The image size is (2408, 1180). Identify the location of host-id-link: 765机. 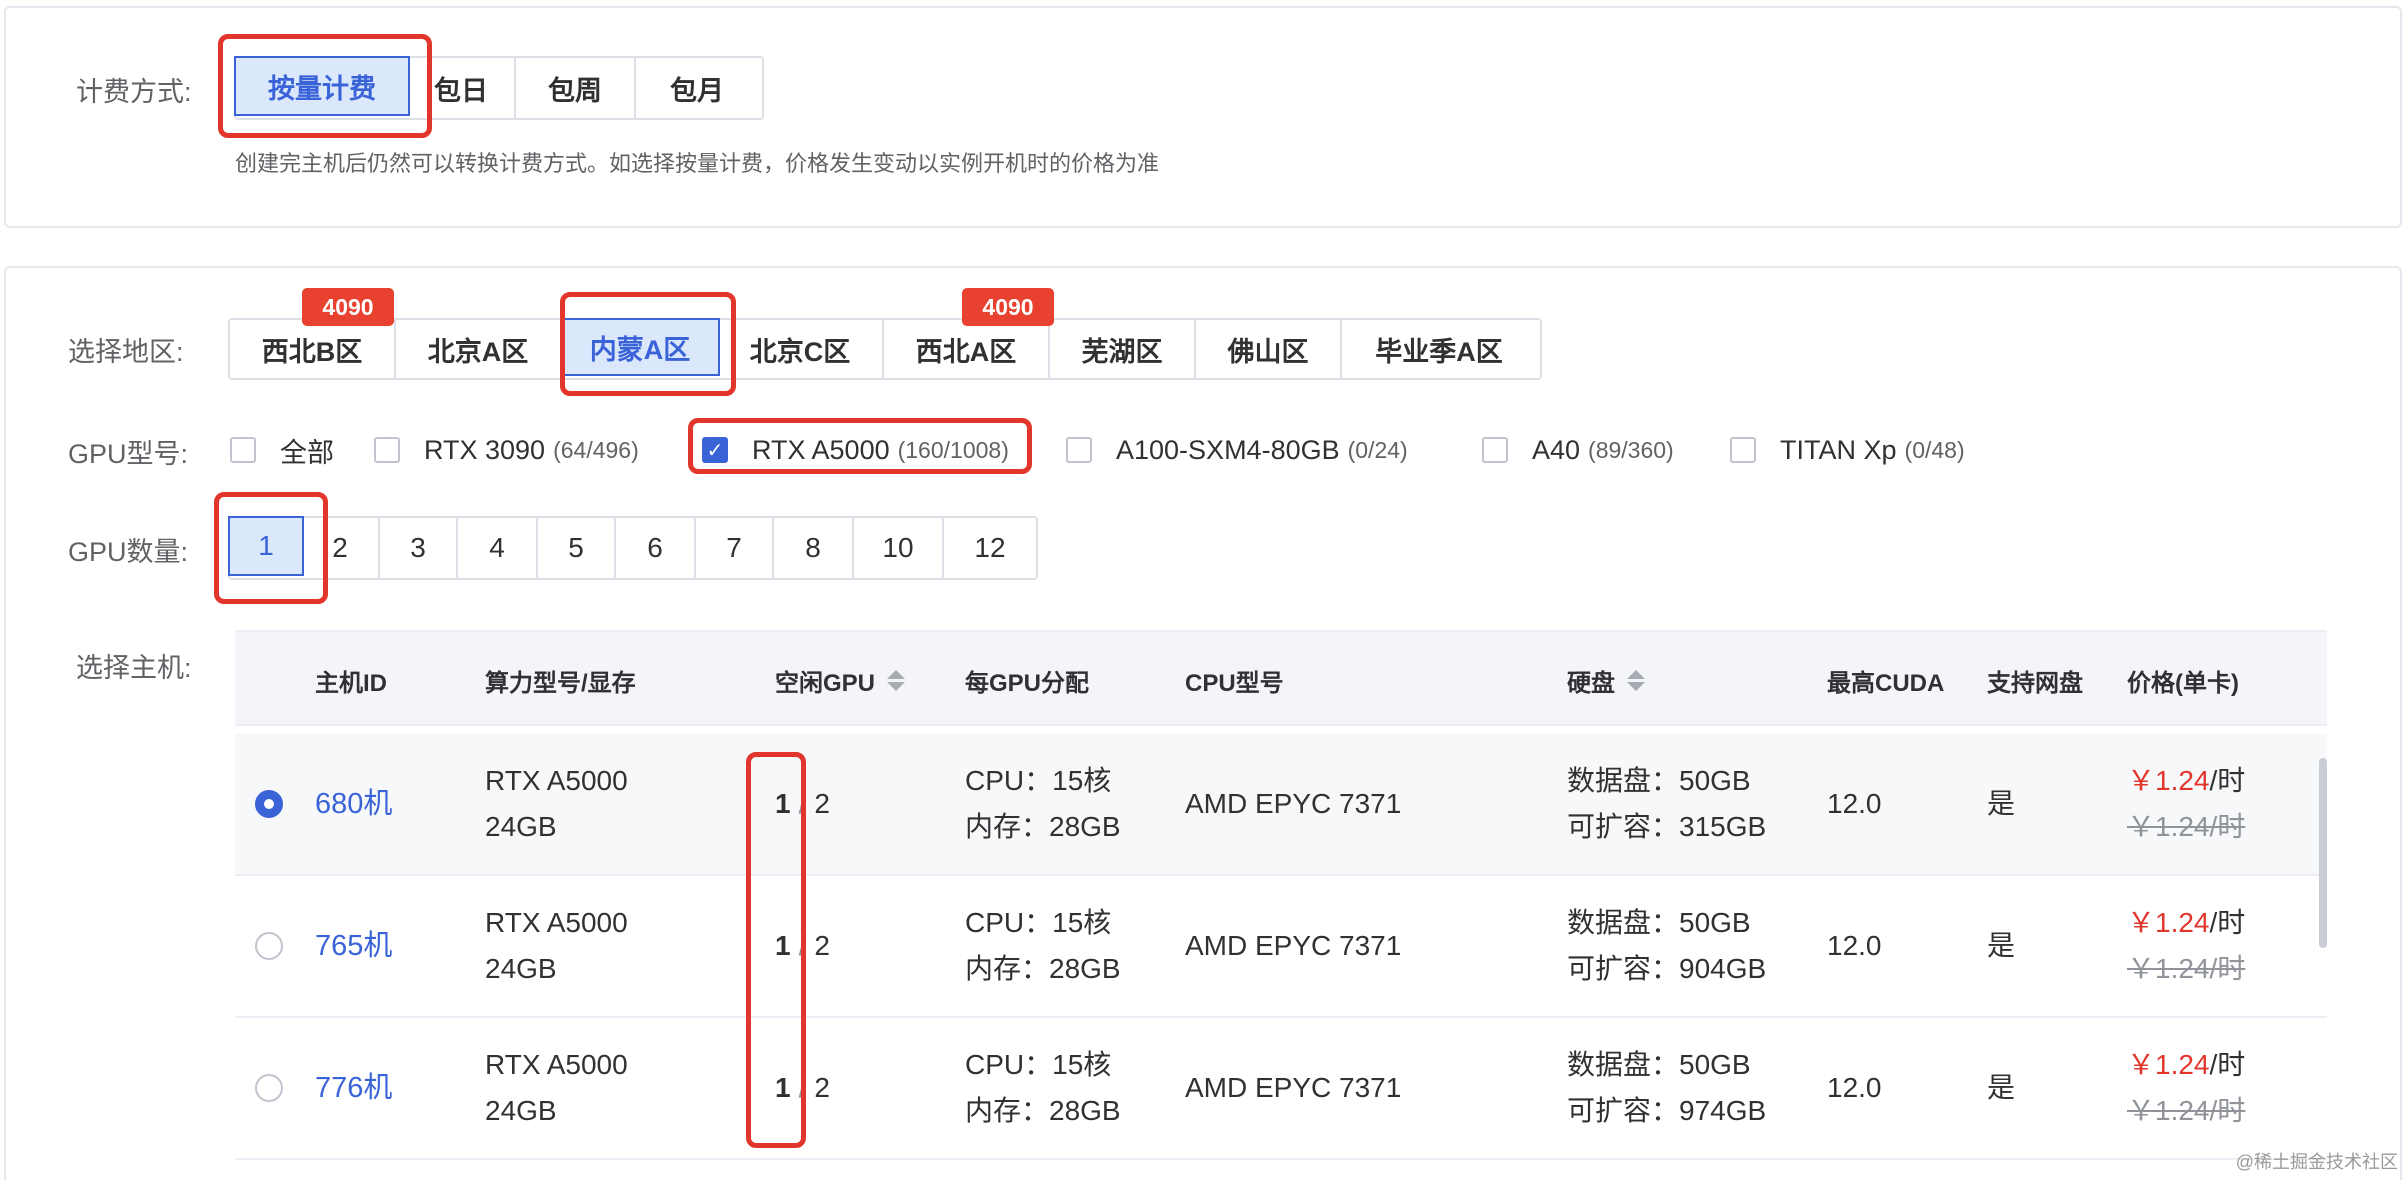
(353, 946).